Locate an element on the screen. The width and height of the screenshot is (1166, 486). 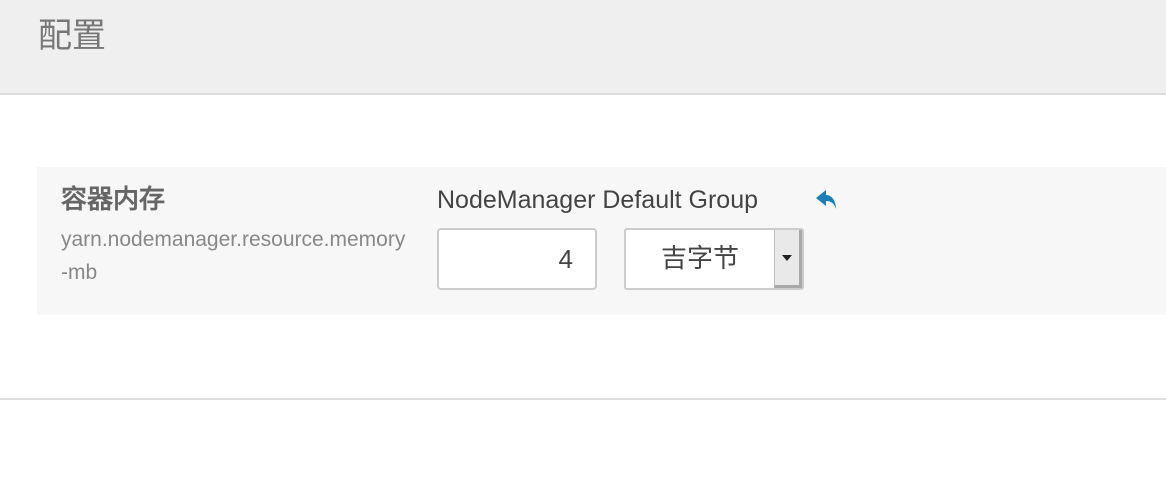
unit-select-value: 吉字节 is located at coordinates (699, 259).